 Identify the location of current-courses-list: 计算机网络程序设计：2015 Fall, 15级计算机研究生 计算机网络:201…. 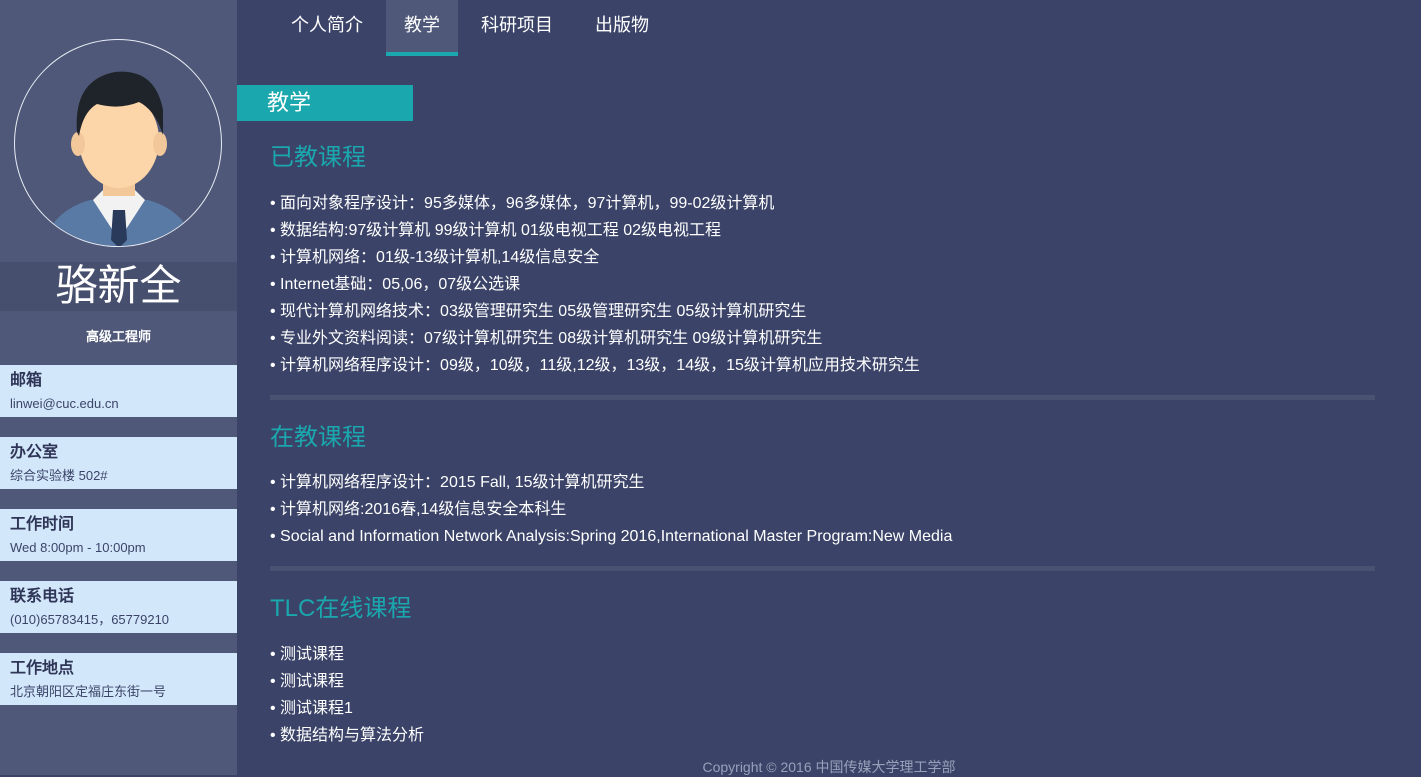
(611, 509).